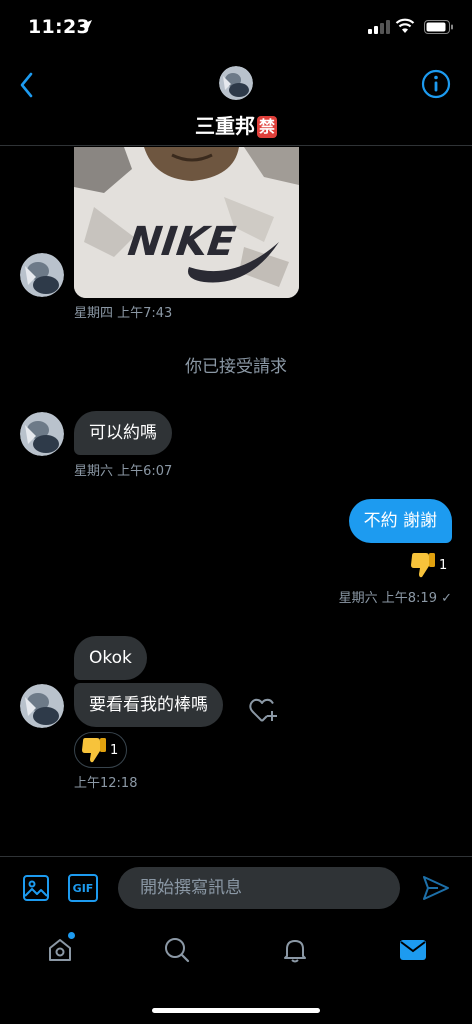  I want to click on message-input, so click(259, 888).